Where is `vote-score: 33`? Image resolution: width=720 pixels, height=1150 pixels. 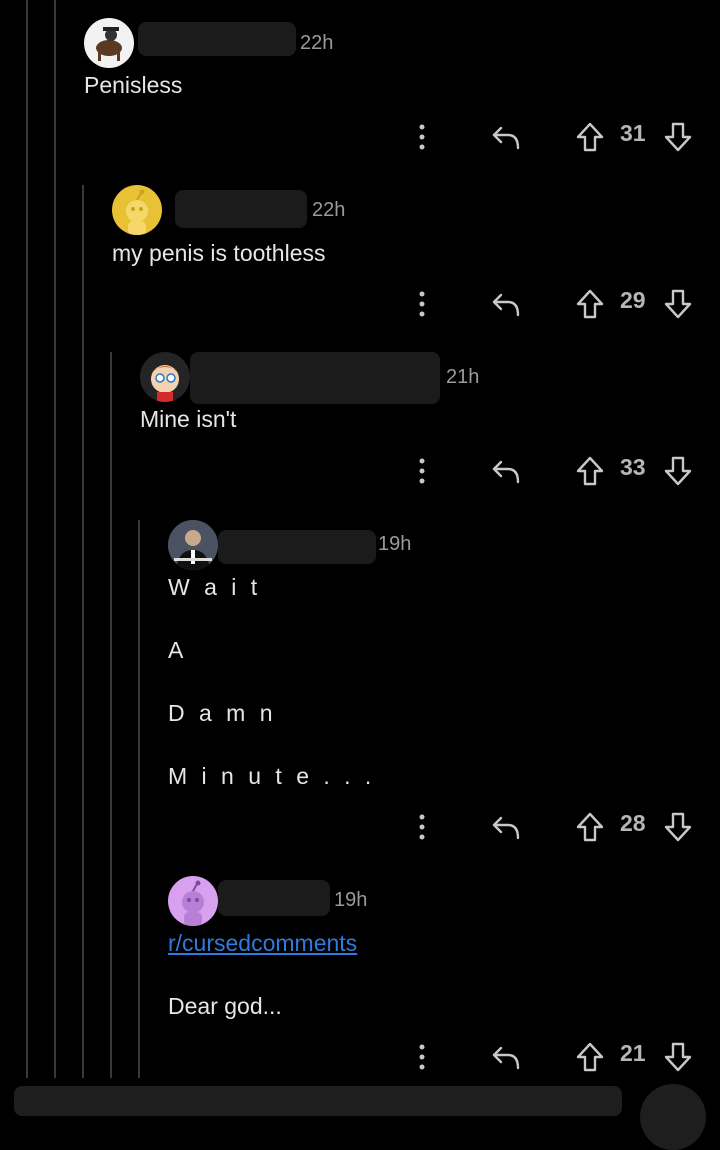
vote-score: 33 is located at coordinates (633, 467).